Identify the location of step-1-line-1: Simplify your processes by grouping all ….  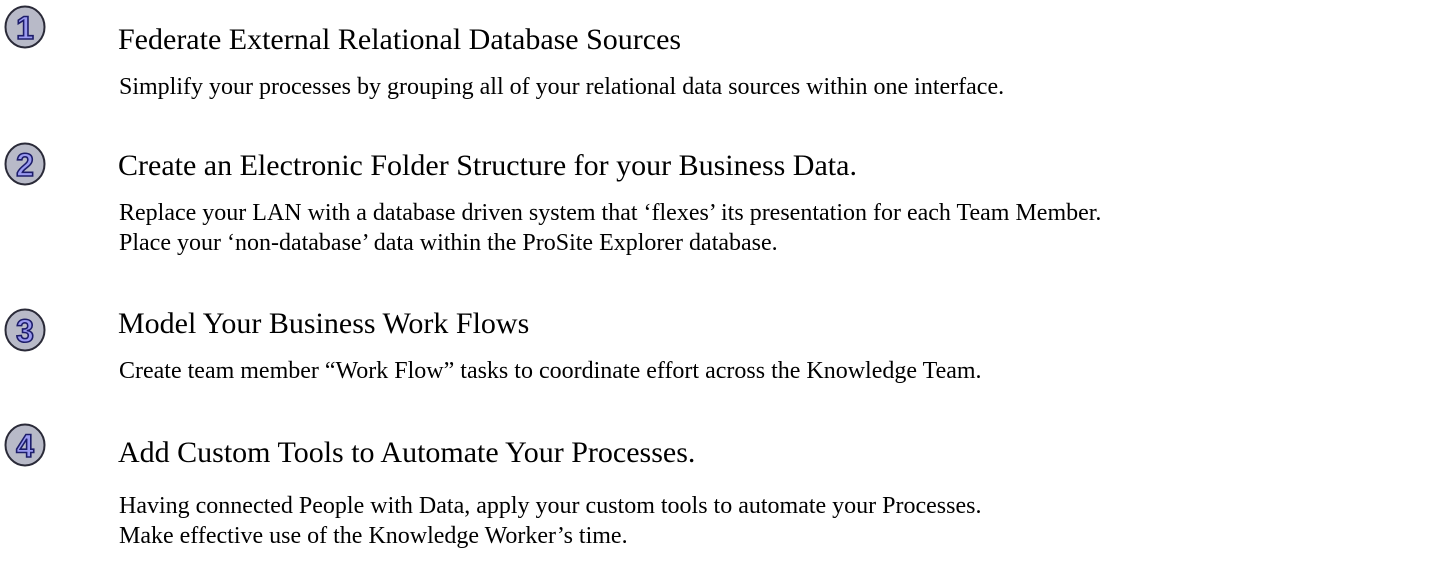
(562, 87).